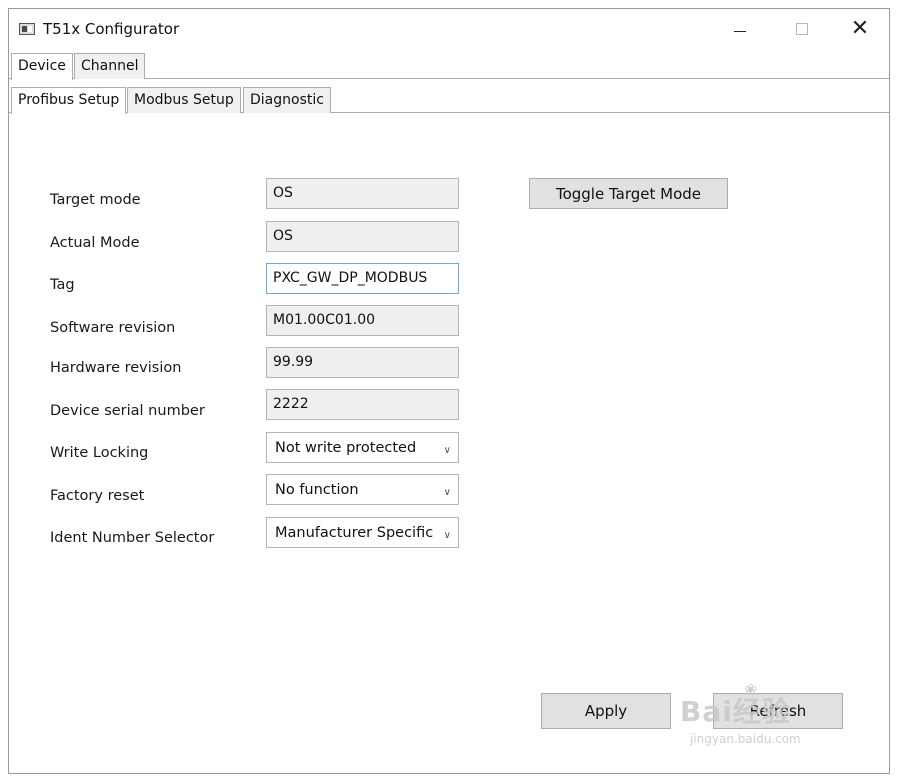 This screenshot has height=778, width=897. I want to click on title-bar: T51x Configurator ✕, so click(449, 30).